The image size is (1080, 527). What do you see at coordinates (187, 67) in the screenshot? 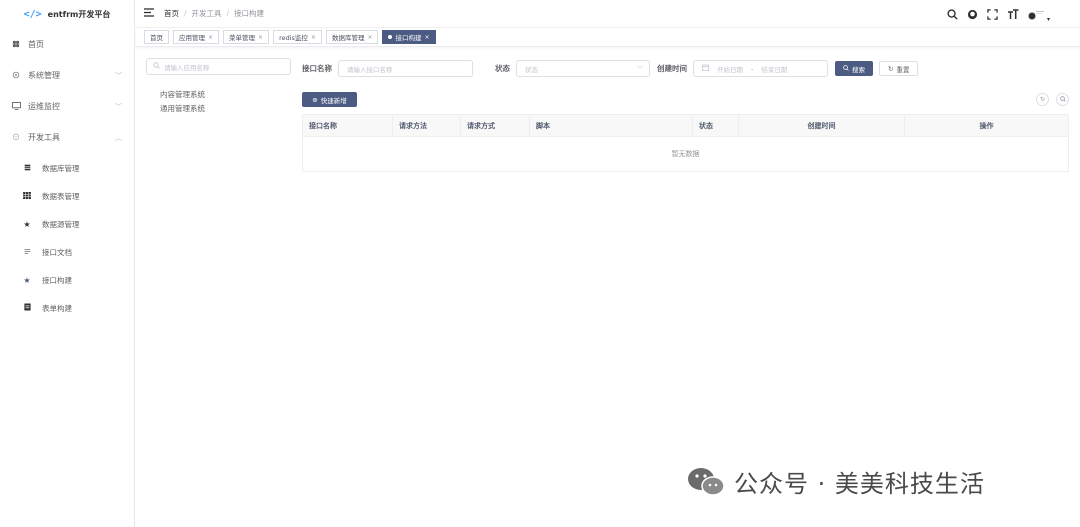
I see `placeholder-text: 请输入应用名称` at bounding box center [187, 67].